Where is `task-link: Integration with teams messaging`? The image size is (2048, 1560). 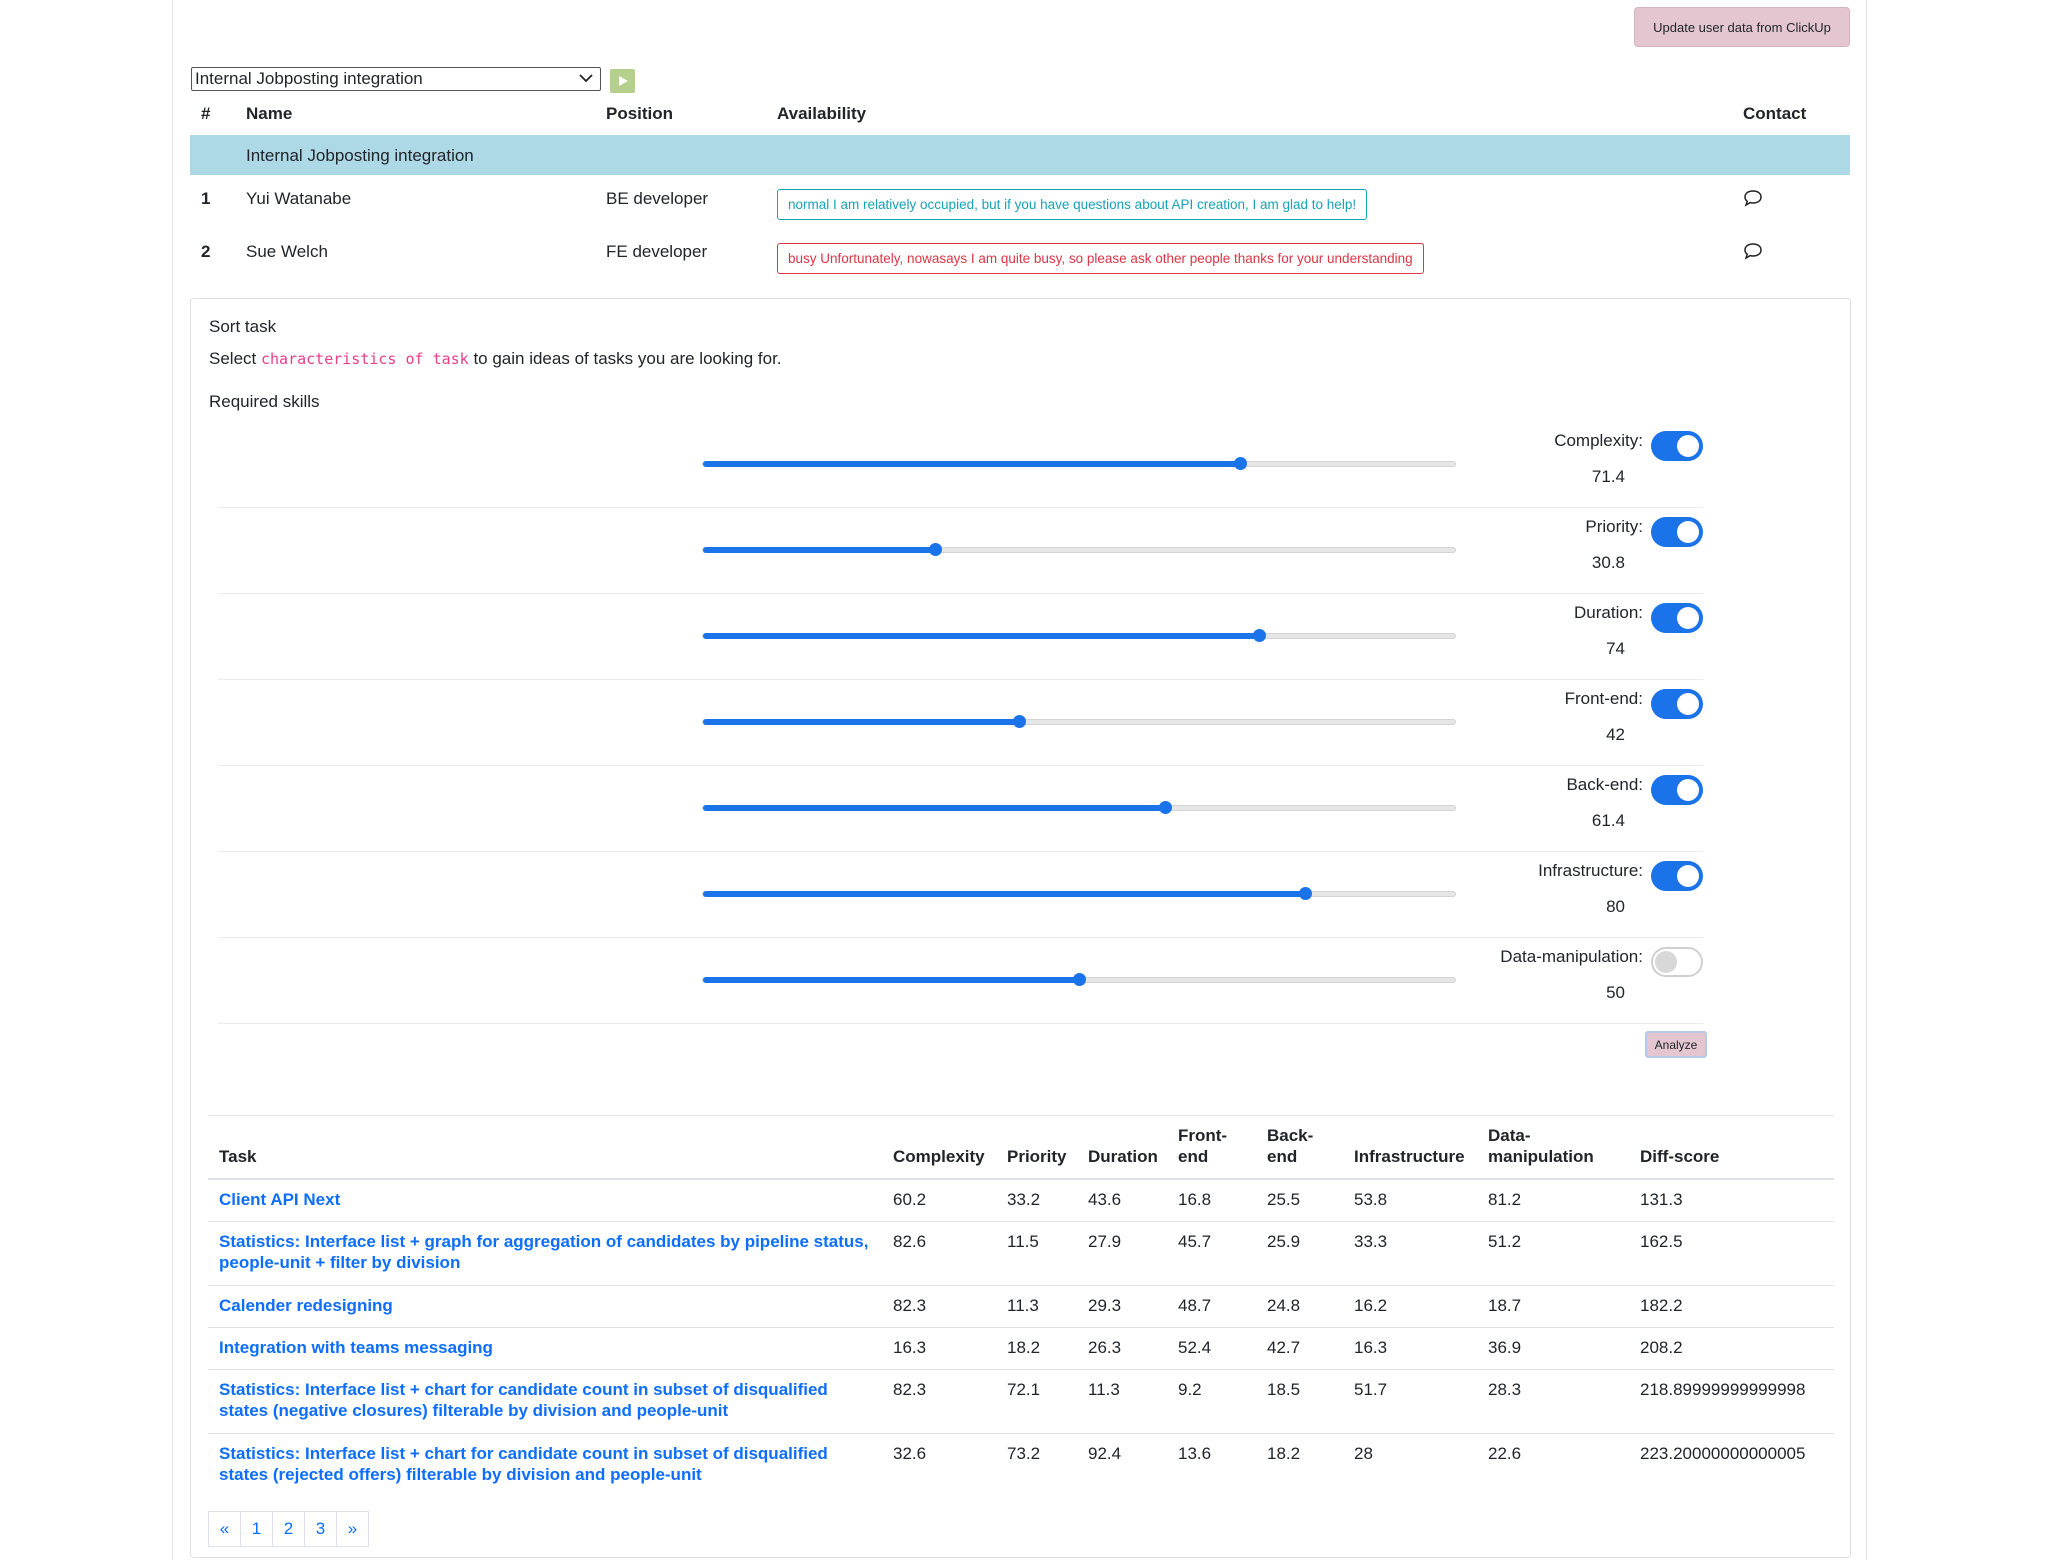 task-link: Integration with teams messaging is located at coordinates (356, 1347).